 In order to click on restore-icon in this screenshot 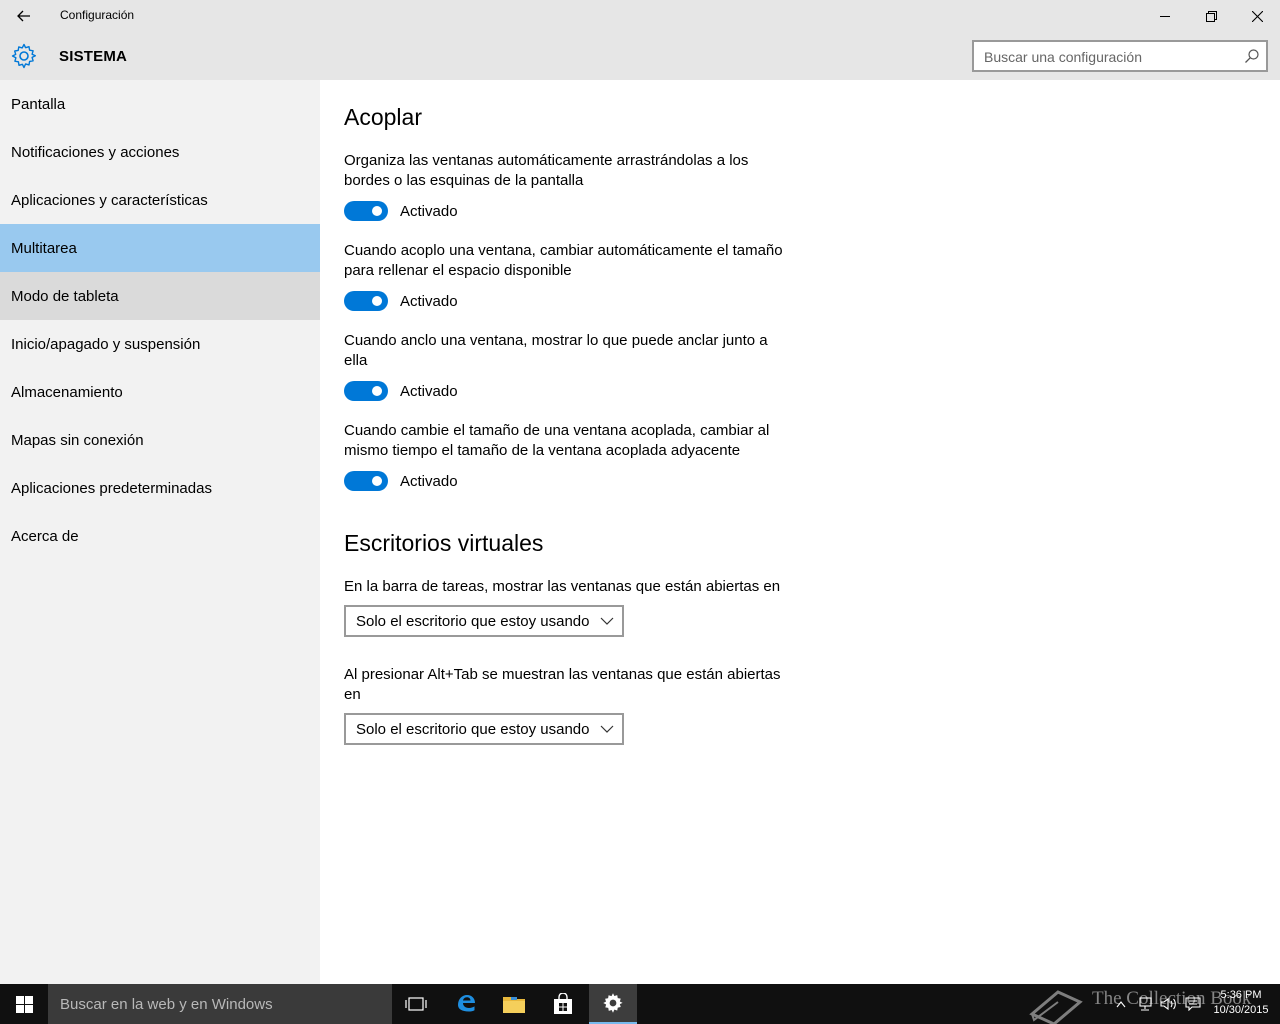, I will do `click(1211, 16)`.